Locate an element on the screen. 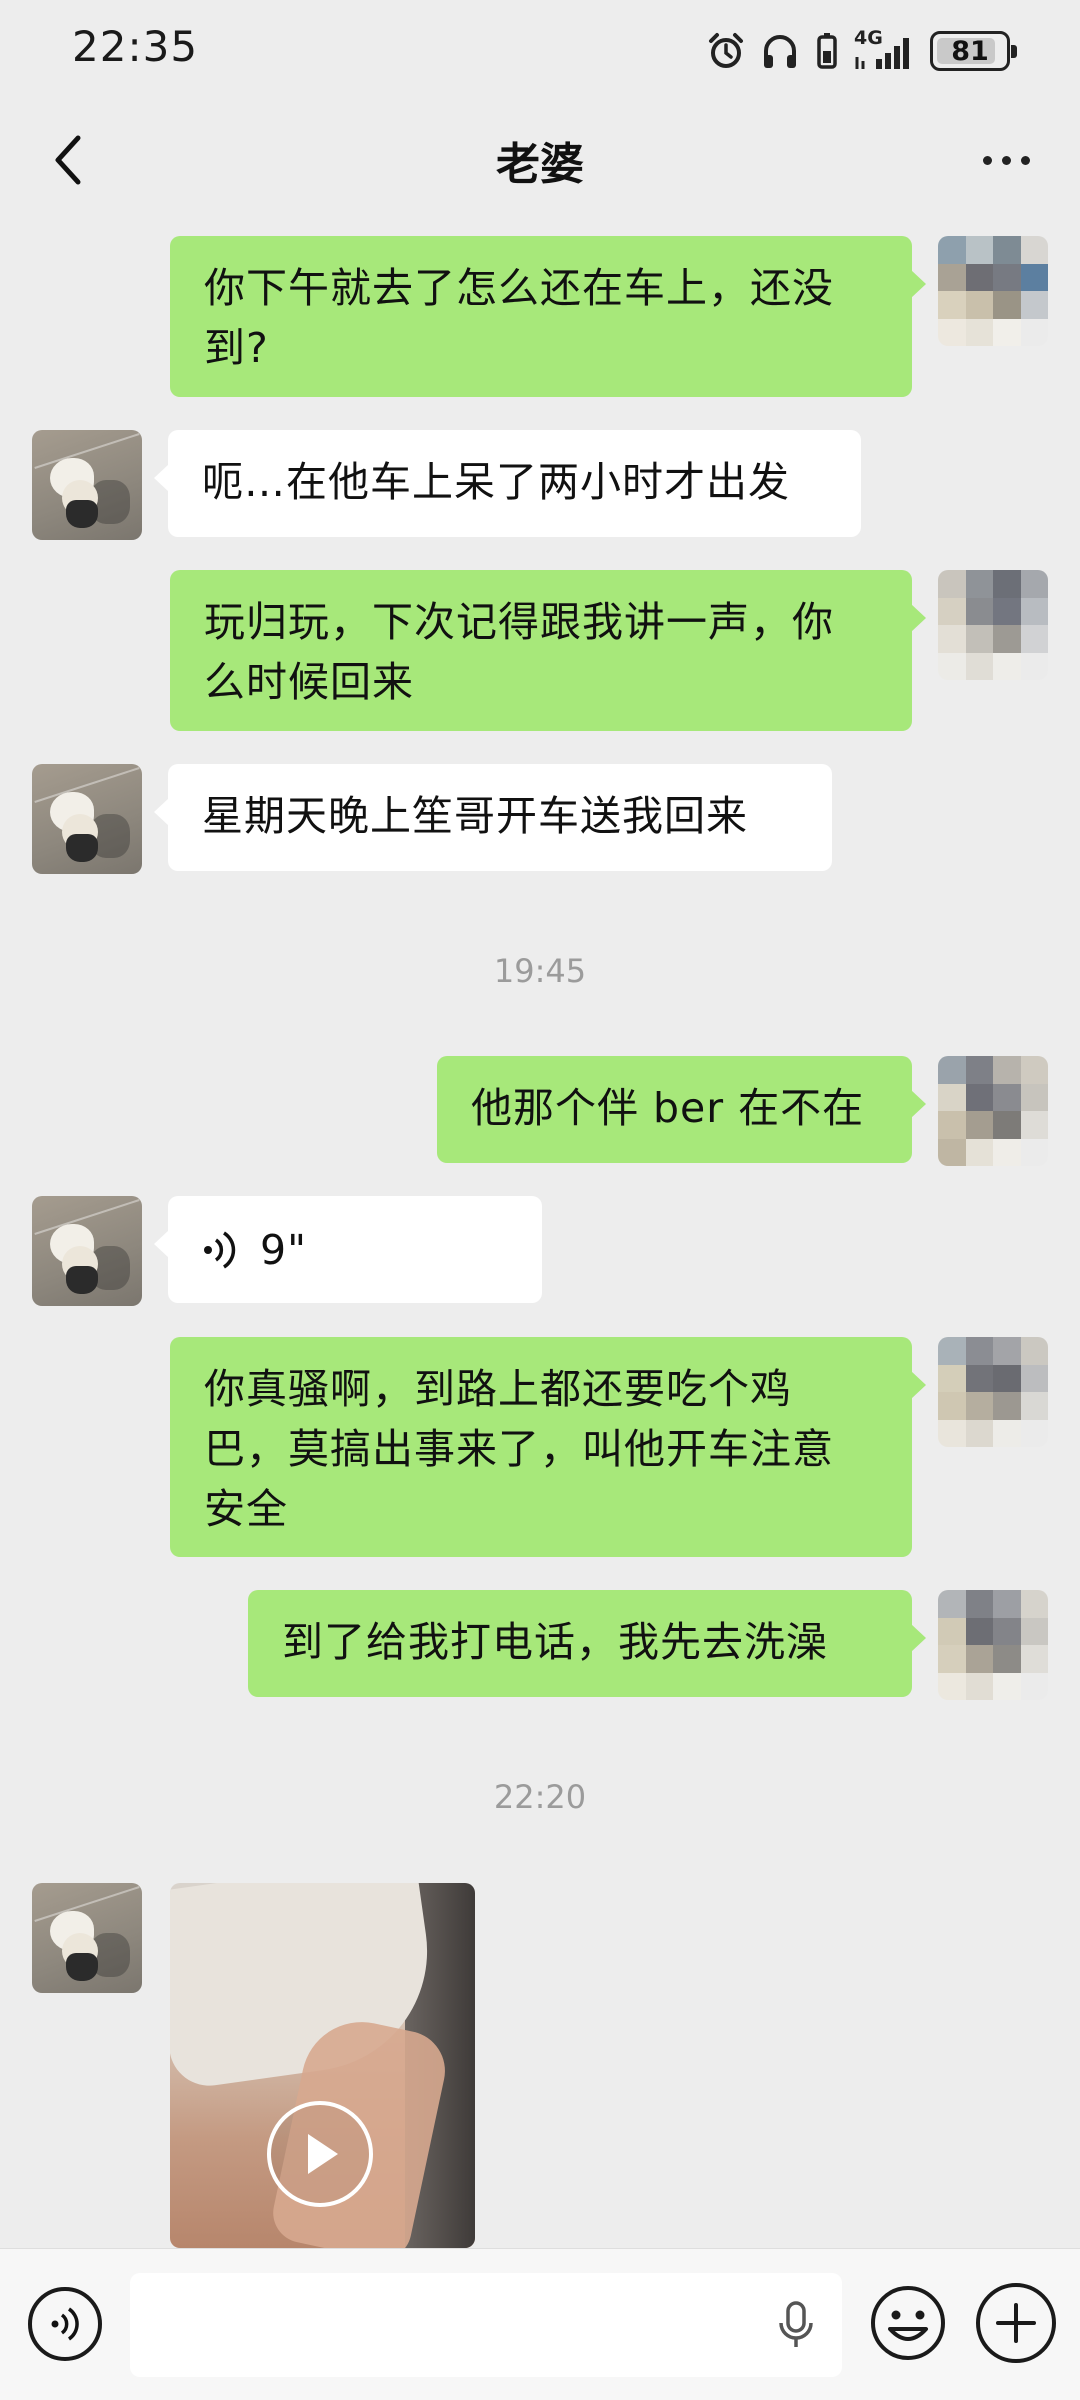 This screenshot has height=2400, width=1080. plus-icon is located at coordinates (1016, 2323).